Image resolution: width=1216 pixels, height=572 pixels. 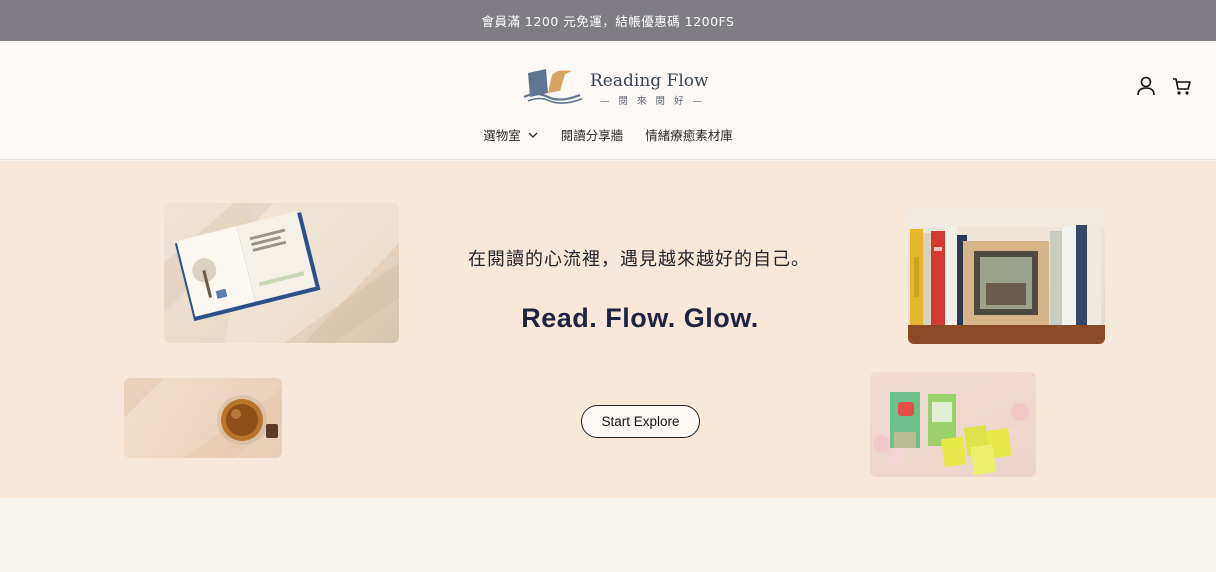 I want to click on announcement-text: 會員滿 1200 元免運，結帳優惠碼 1200FS, so click(x=608, y=21).